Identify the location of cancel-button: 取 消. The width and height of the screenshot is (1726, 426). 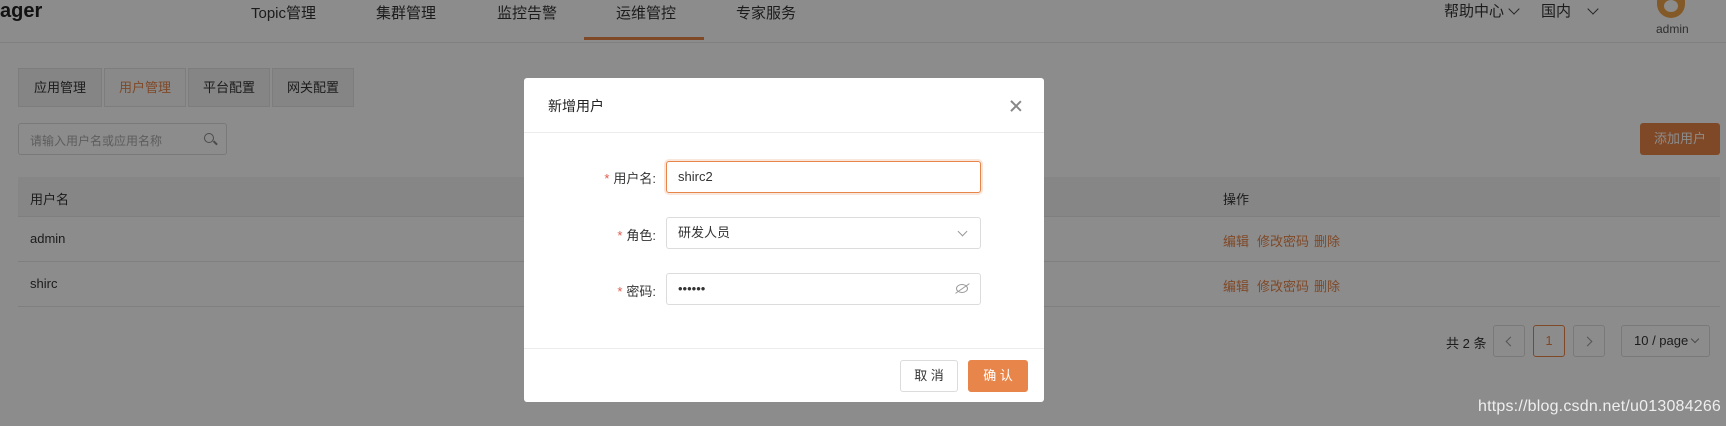
(929, 376).